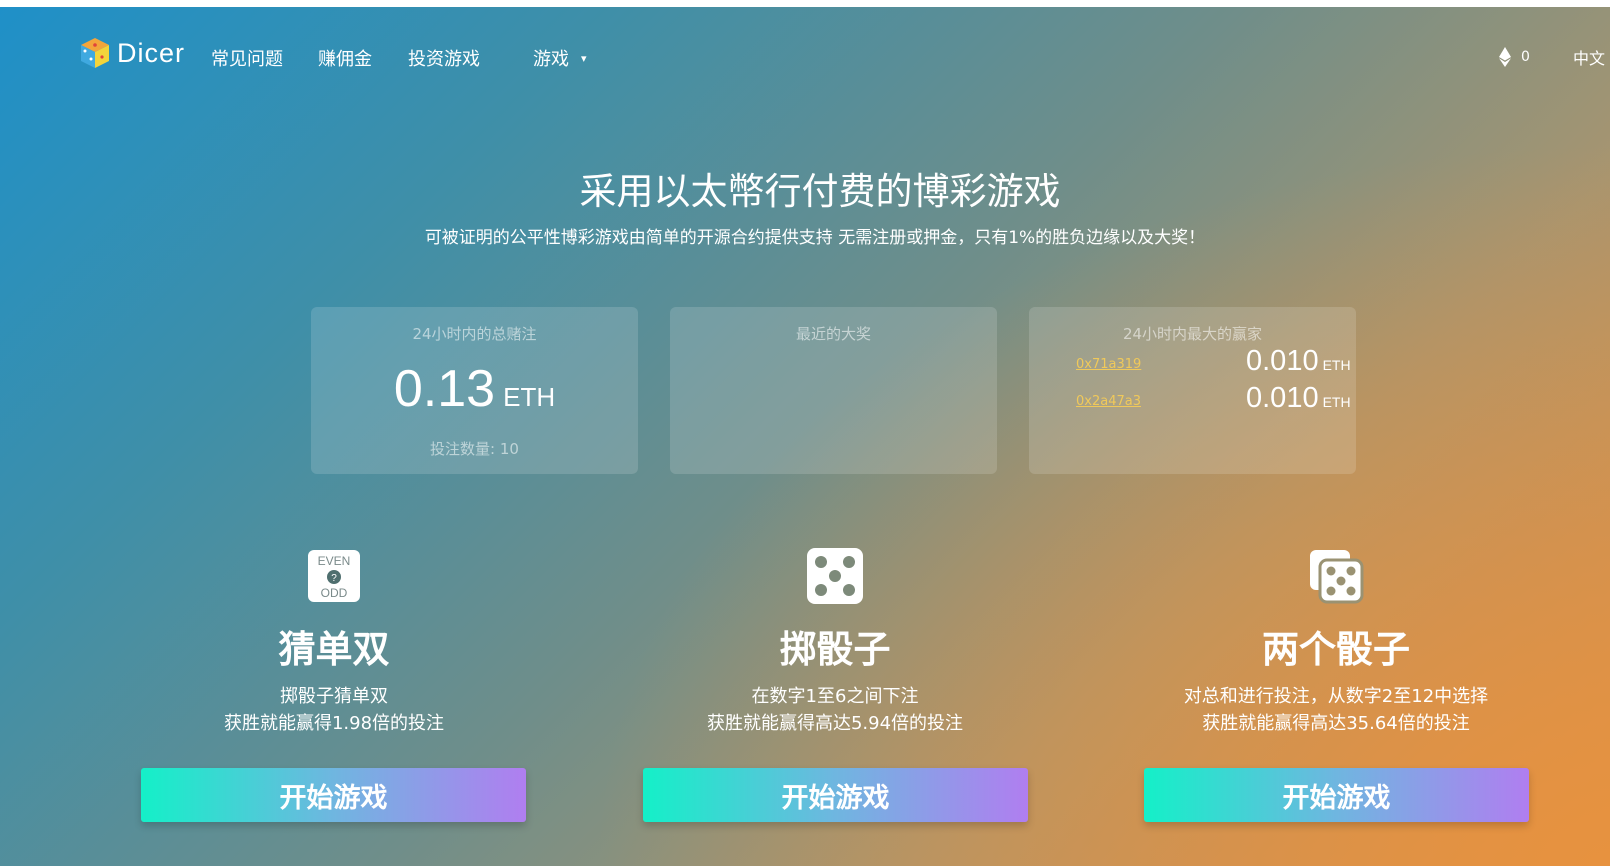 This screenshot has height=866, width=1610. I want to click on winner-address-link: 0x71a319, so click(1108, 364).